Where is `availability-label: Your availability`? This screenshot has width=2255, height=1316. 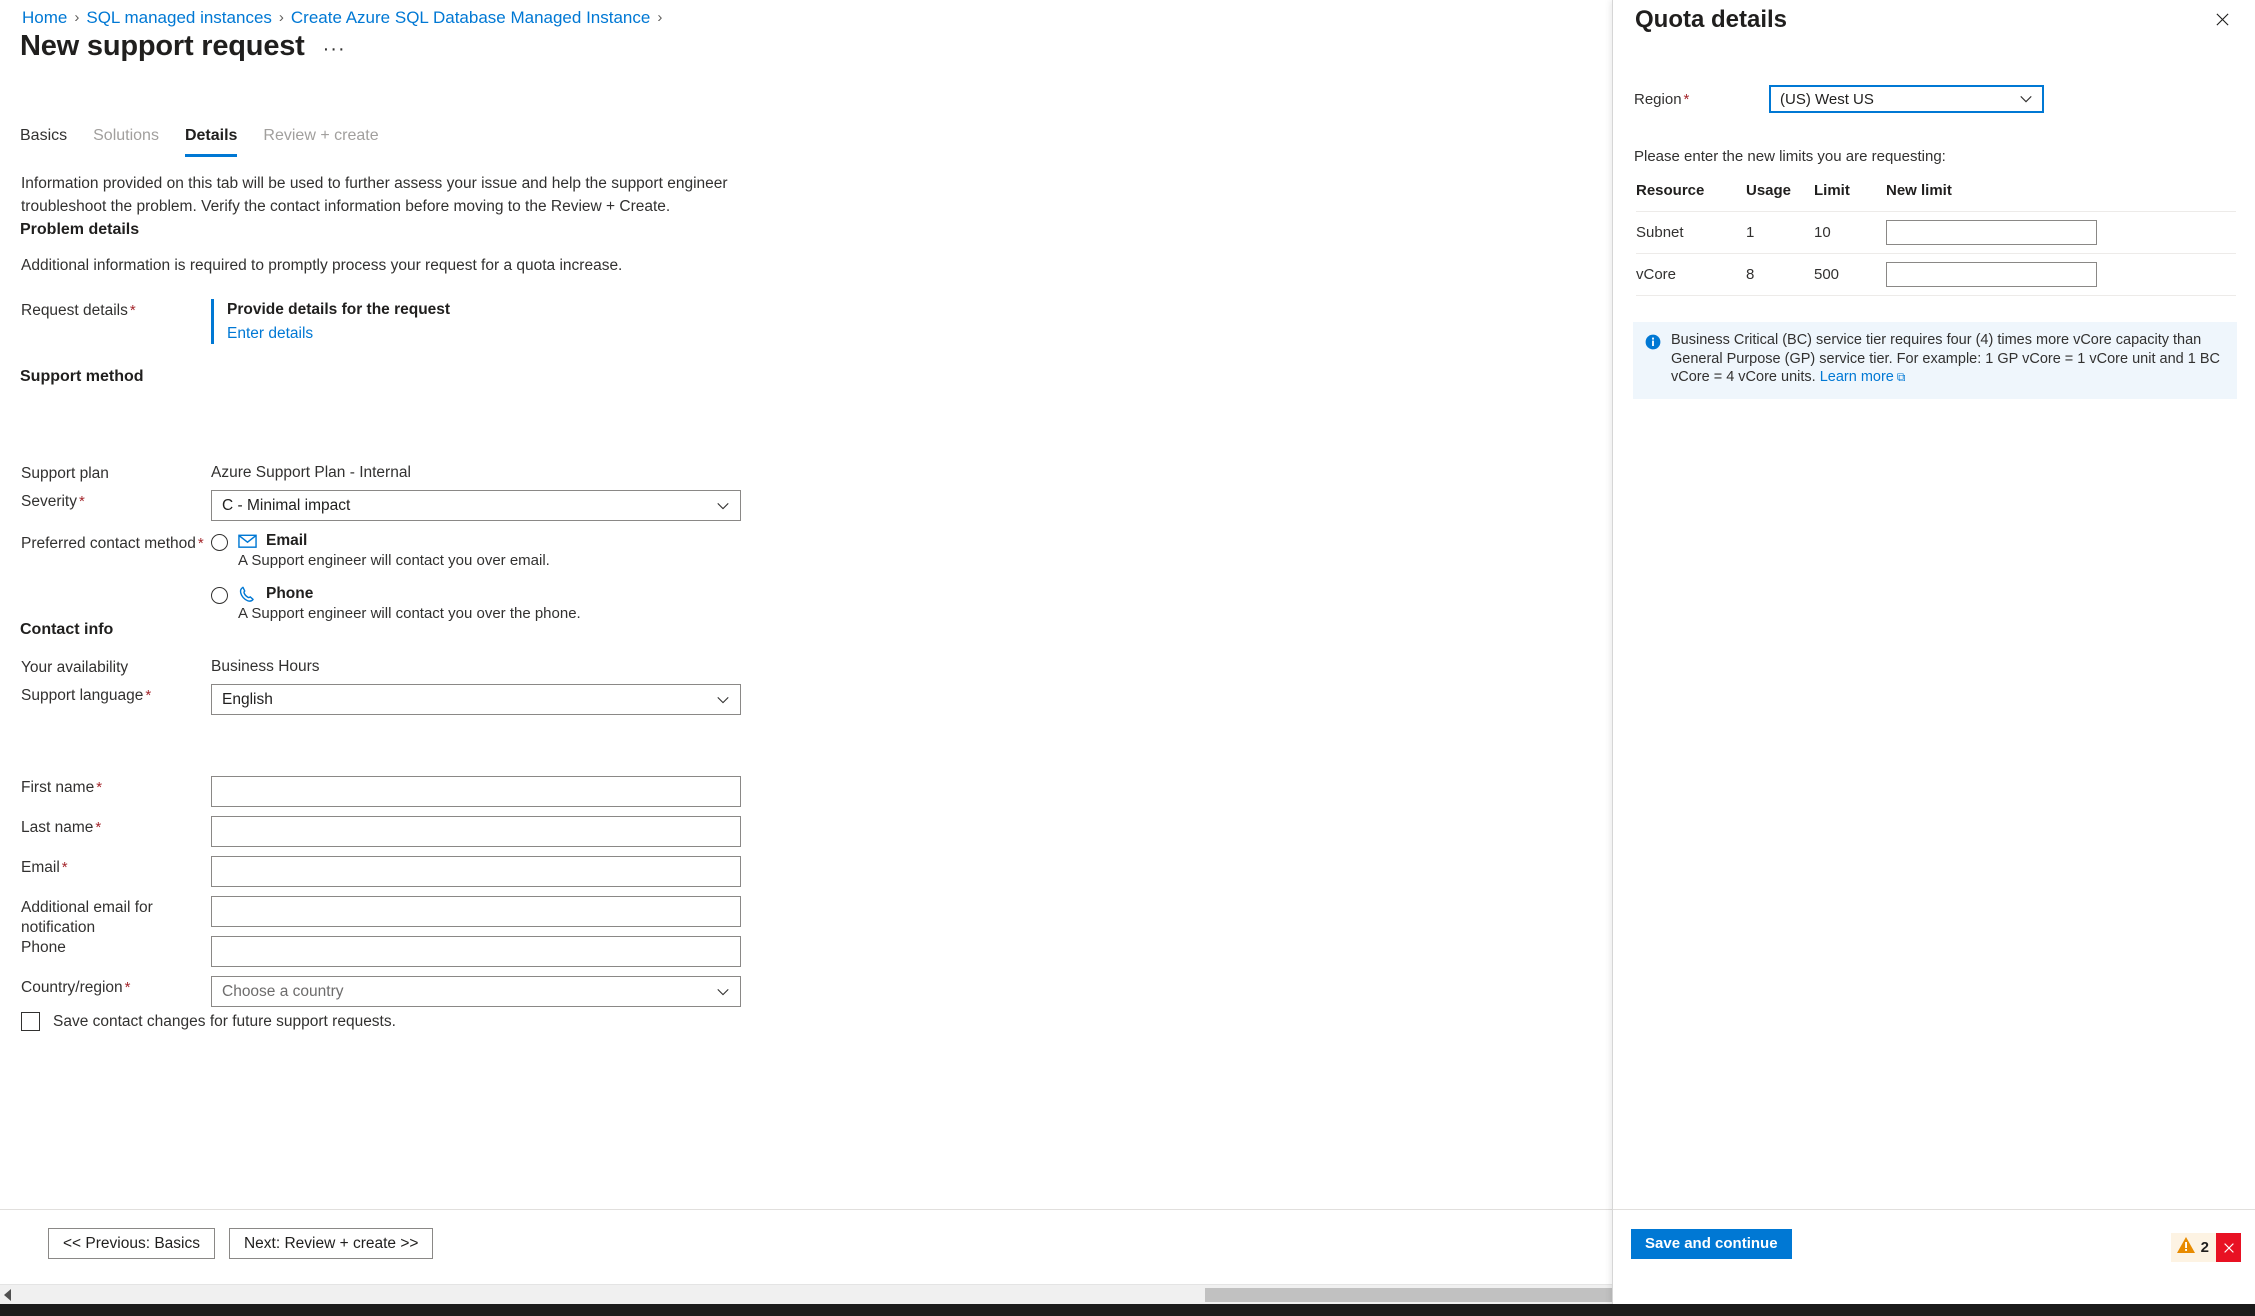 availability-label: Your availability is located at coordinates (75, 667).